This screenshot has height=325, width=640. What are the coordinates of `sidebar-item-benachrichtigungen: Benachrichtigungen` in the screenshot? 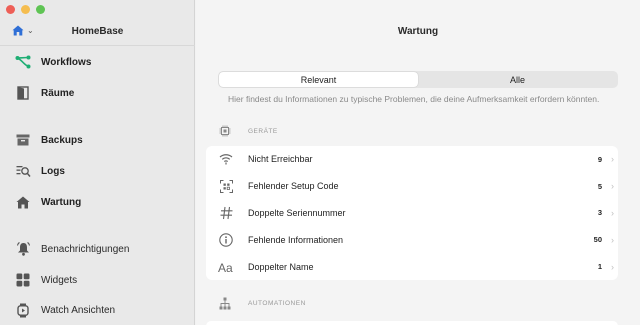 It's located at (97, 249).